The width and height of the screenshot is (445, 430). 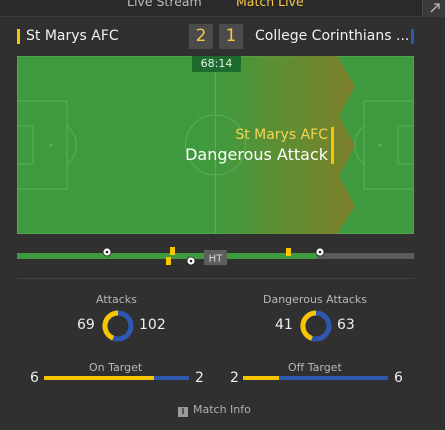 I want to click on attacks-home-value: 69, so click(x=86, y=325).